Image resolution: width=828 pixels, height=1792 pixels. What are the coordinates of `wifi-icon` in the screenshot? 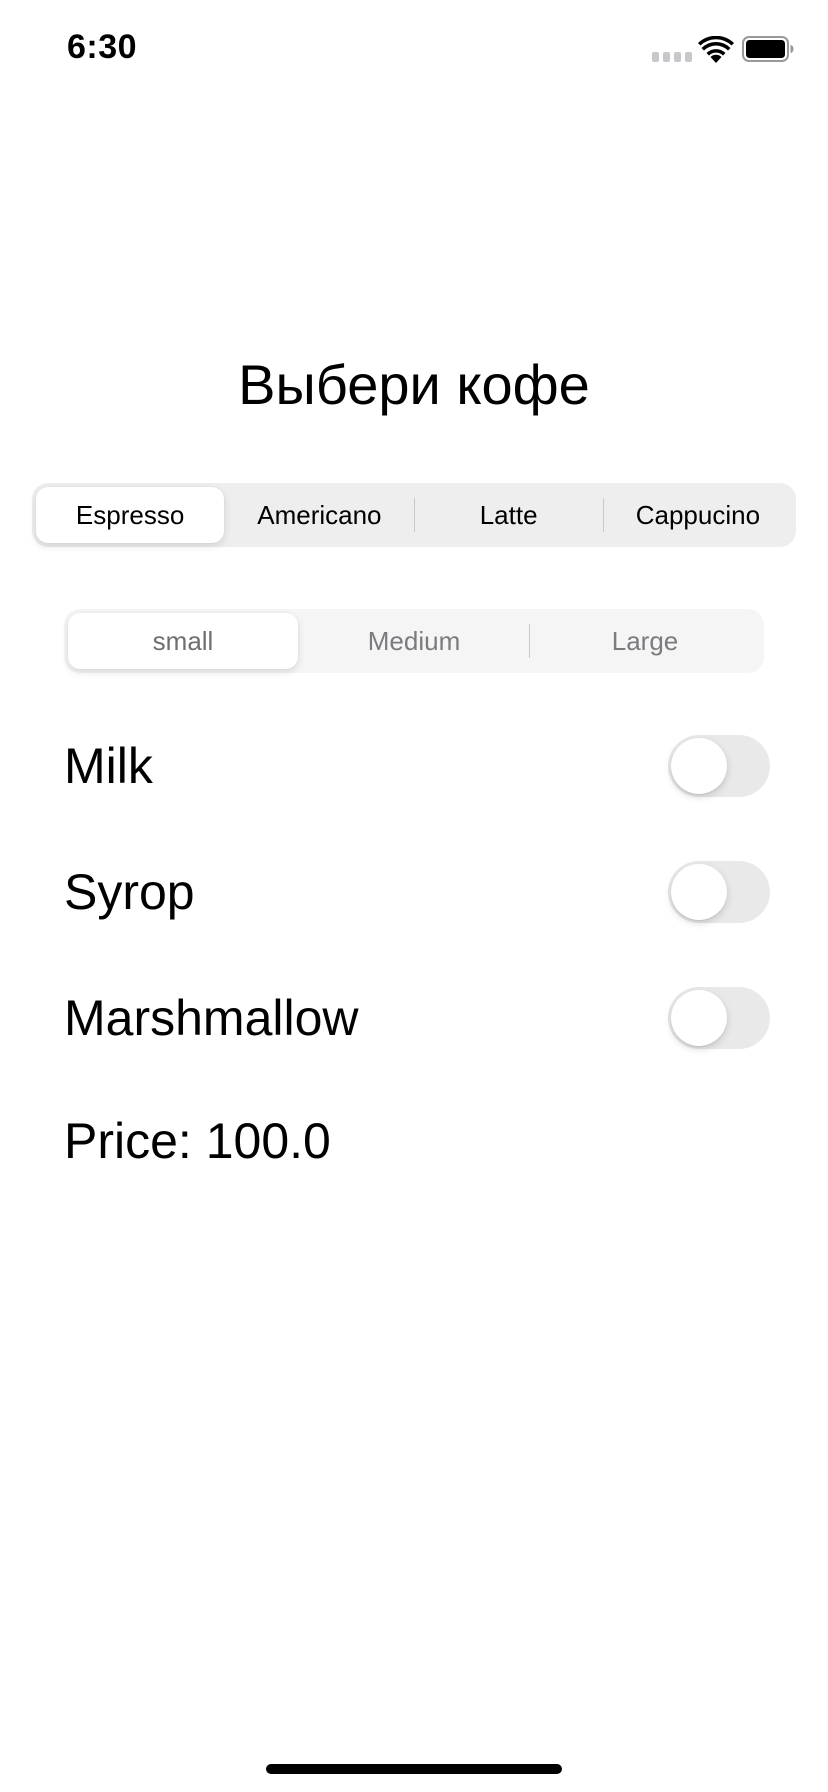 It's located at (716, 49).